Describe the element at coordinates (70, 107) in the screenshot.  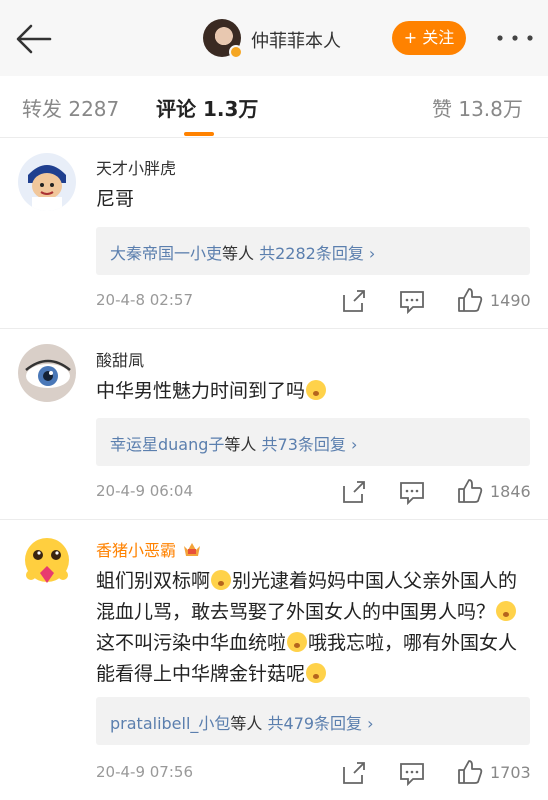
I see `tab-reposts: 转发 2287` at that location.